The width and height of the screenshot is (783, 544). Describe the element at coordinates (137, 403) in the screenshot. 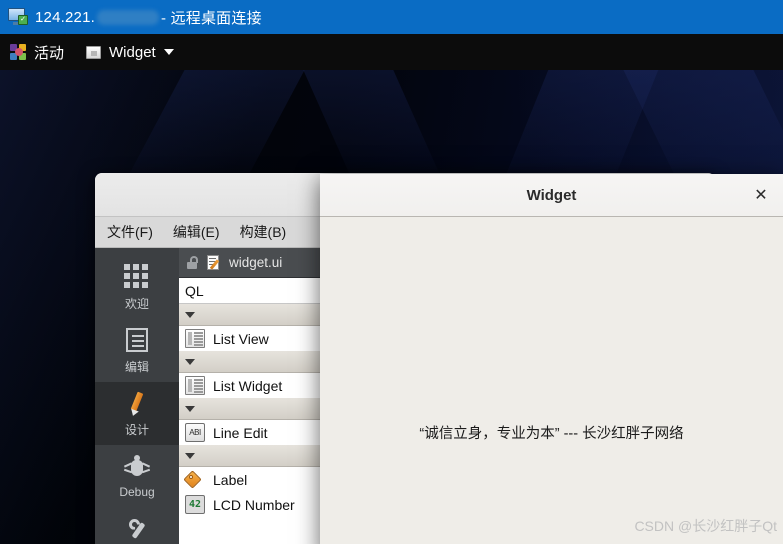

I see `pencil-icon` at that location.